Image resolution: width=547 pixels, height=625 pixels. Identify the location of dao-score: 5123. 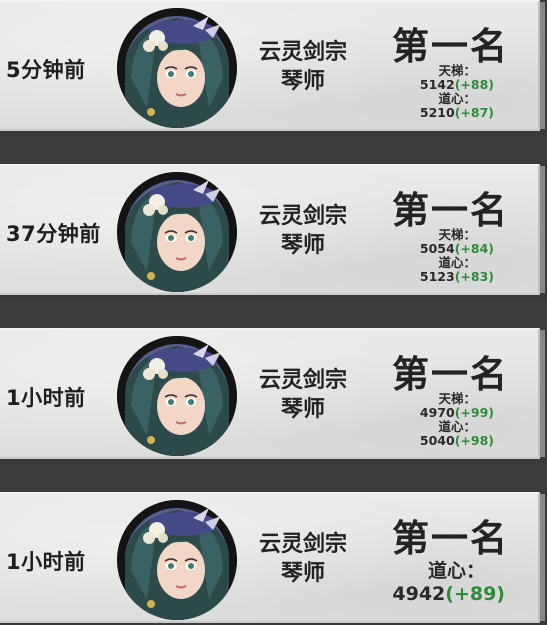
(437, 276).